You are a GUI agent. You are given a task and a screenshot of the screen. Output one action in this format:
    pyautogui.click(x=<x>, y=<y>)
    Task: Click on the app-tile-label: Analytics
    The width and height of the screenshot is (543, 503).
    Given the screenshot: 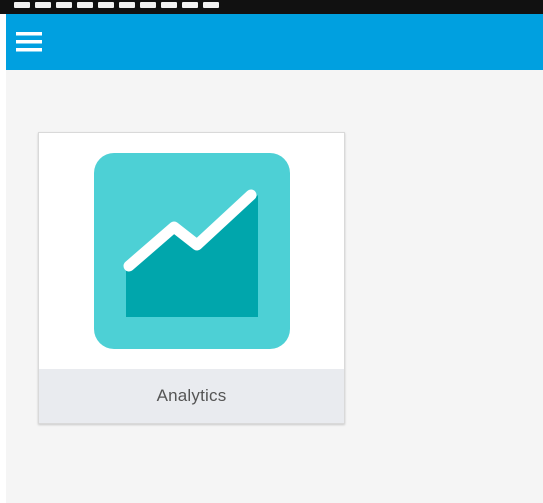 What is the action you would take?
    pyautogui.click(x=191, y=395)
    